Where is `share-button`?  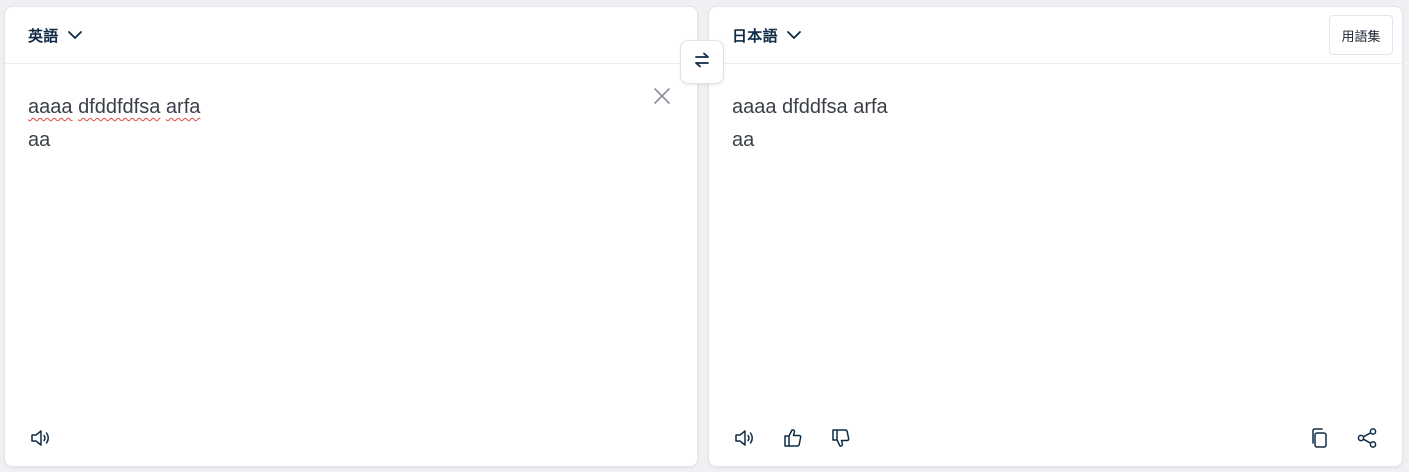 share-button is located at coordinates (1367, 440).